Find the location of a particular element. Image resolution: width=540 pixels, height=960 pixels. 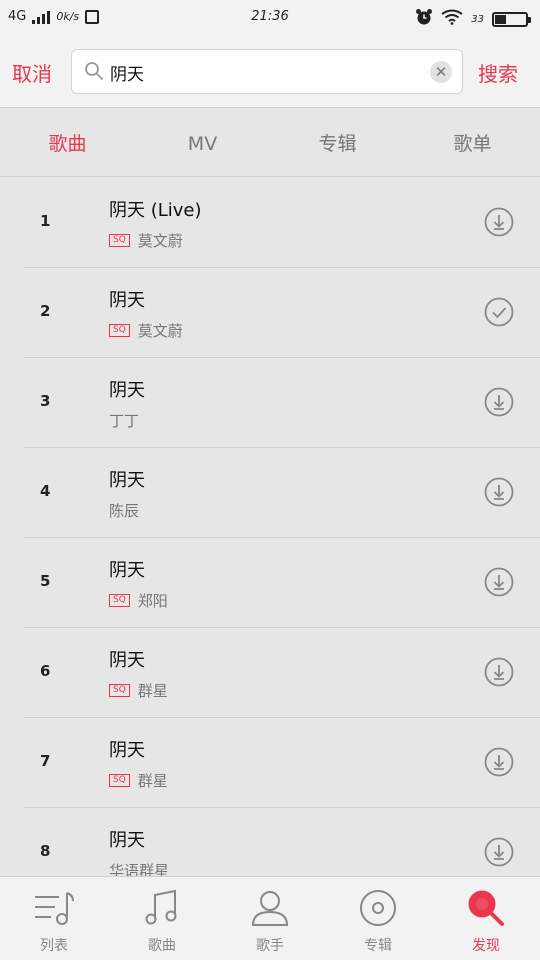

song-row: 4 阴天陈辰 is located at coordinates (282, 493).